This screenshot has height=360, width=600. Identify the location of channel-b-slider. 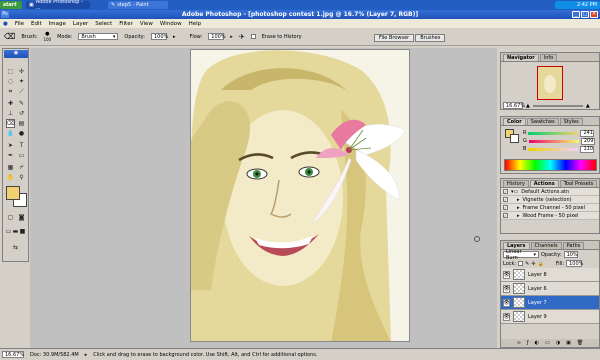
(553, 149).